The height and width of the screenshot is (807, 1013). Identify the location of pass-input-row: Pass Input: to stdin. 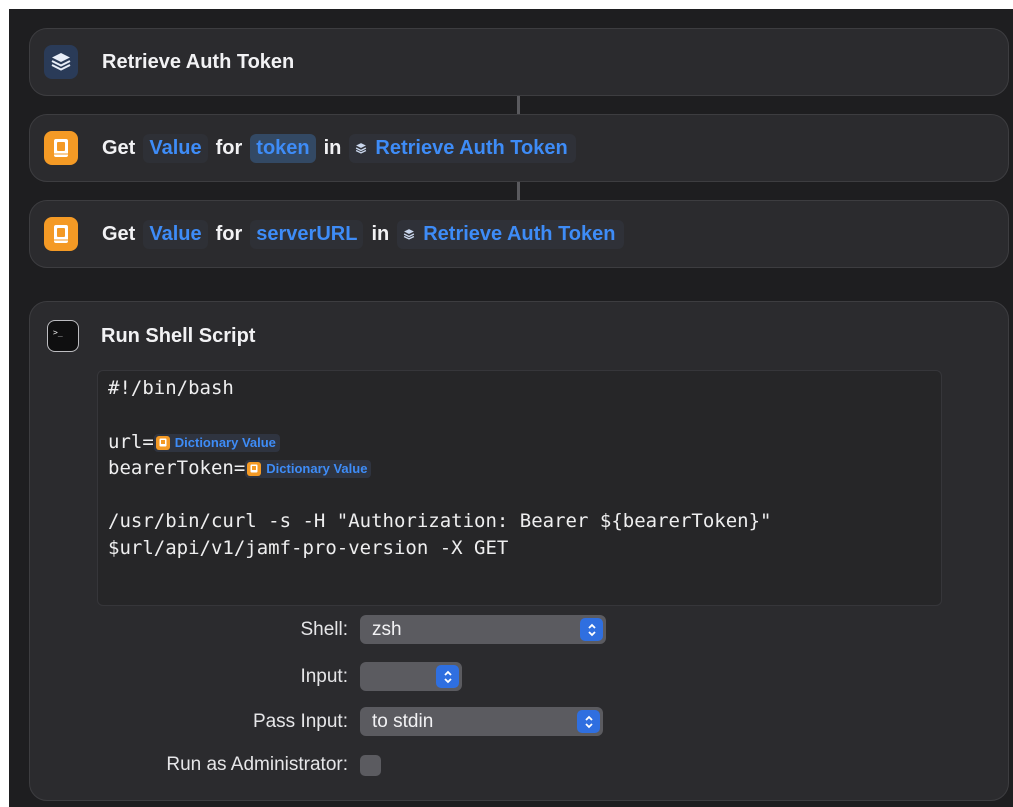
(316, 721).